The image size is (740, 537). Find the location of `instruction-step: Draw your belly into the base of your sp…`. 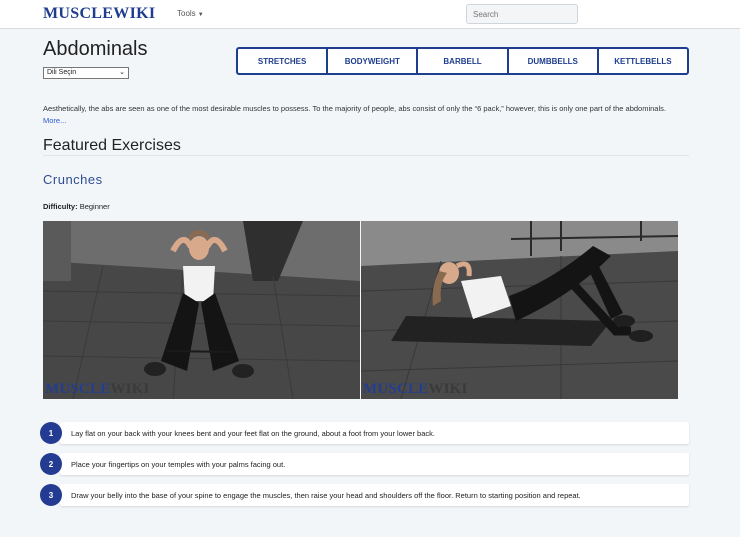

instruction-step: Draw your belly into the base of your sp… is located at coordinates (374, 495).